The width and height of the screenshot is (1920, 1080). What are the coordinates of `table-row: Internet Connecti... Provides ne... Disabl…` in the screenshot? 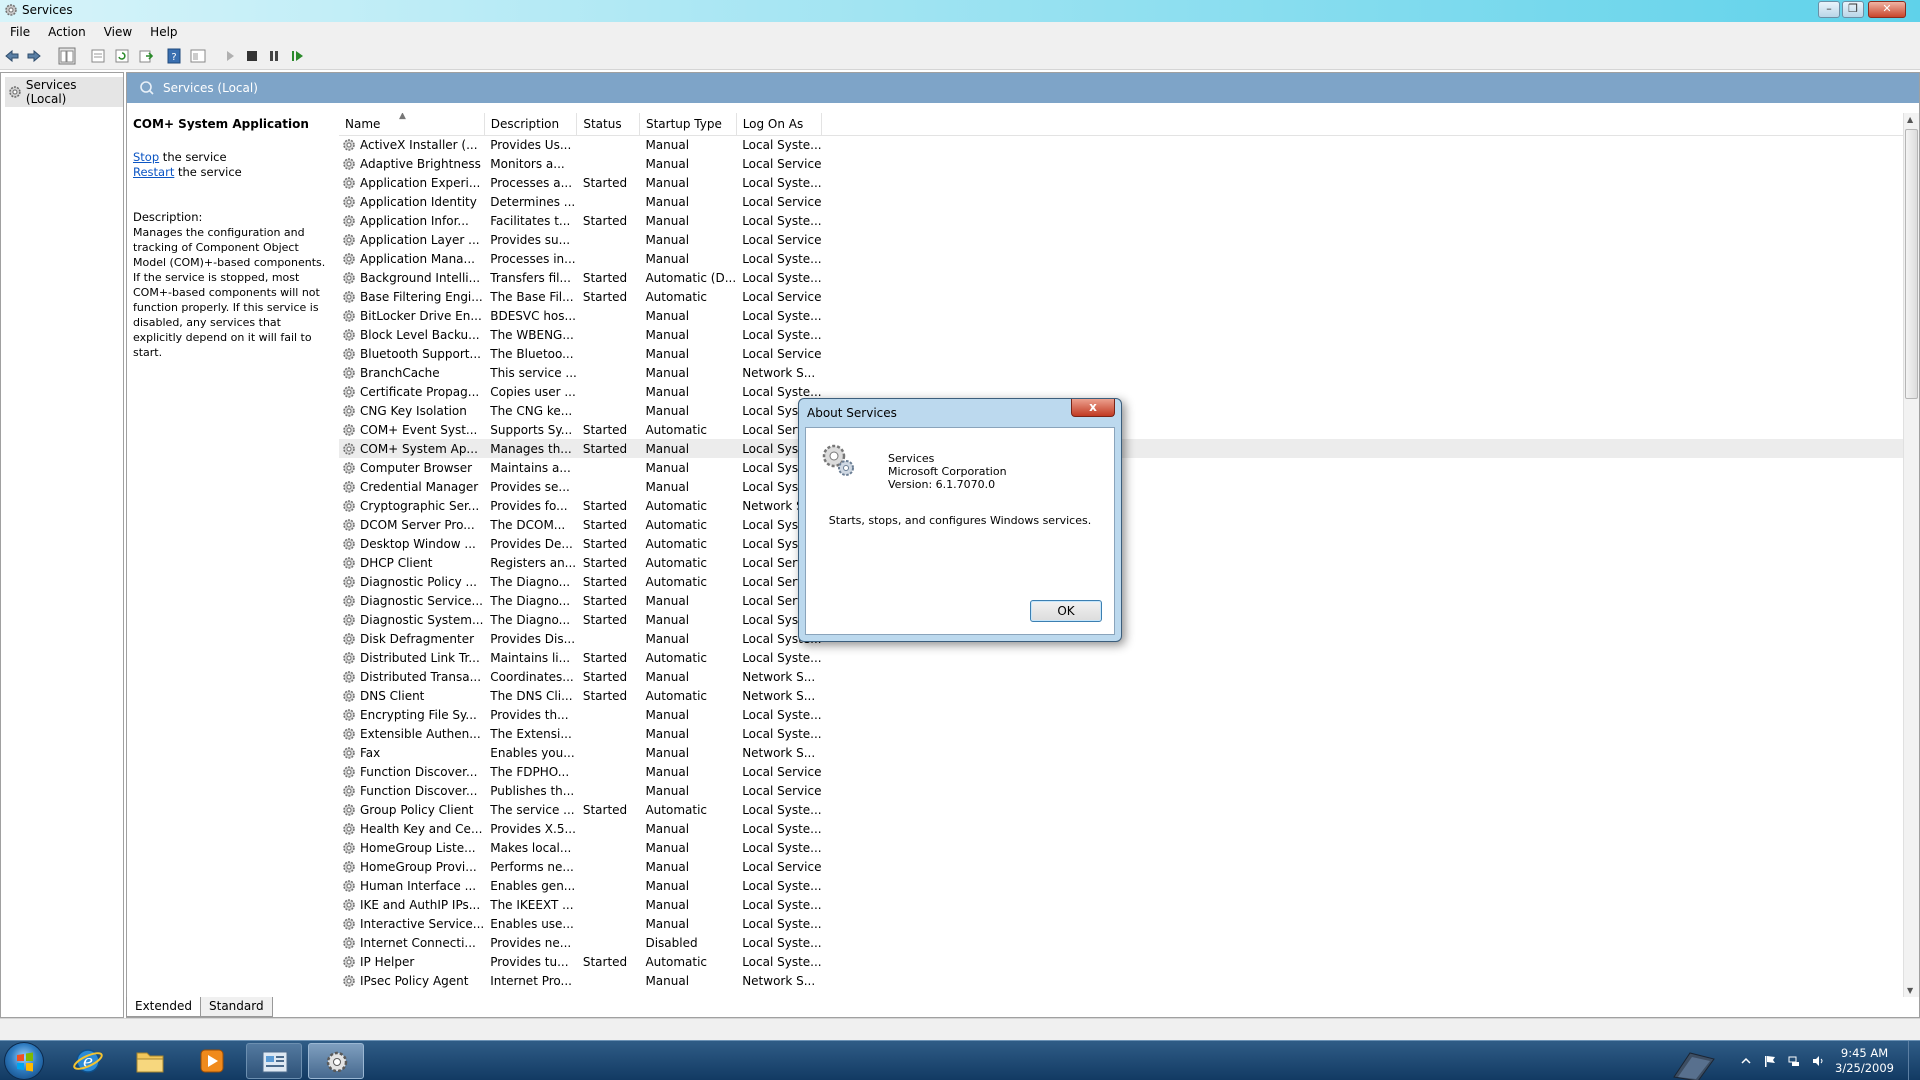 It's located at (1124, 942).